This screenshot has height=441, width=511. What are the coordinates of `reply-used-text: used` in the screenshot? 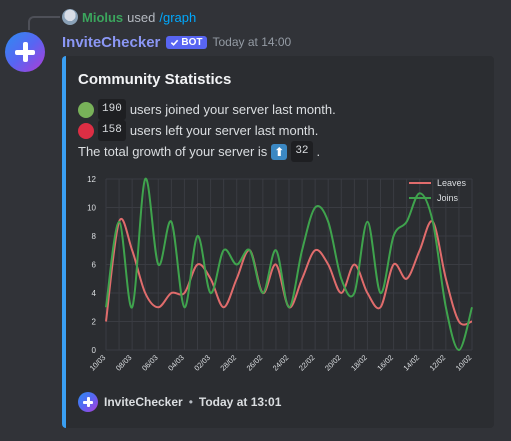 It's located at (141, 17).